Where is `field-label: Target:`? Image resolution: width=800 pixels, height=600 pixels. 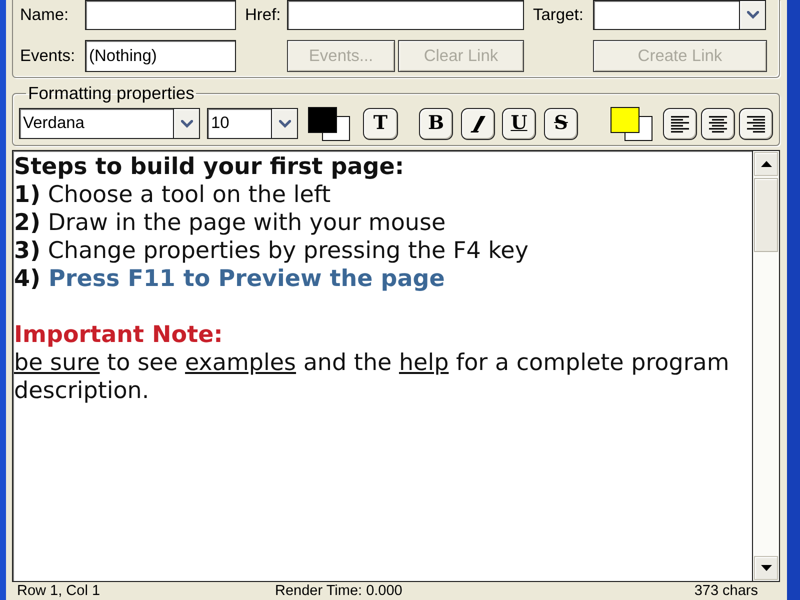 field-label: Target: is located at coordinates (558, 15).